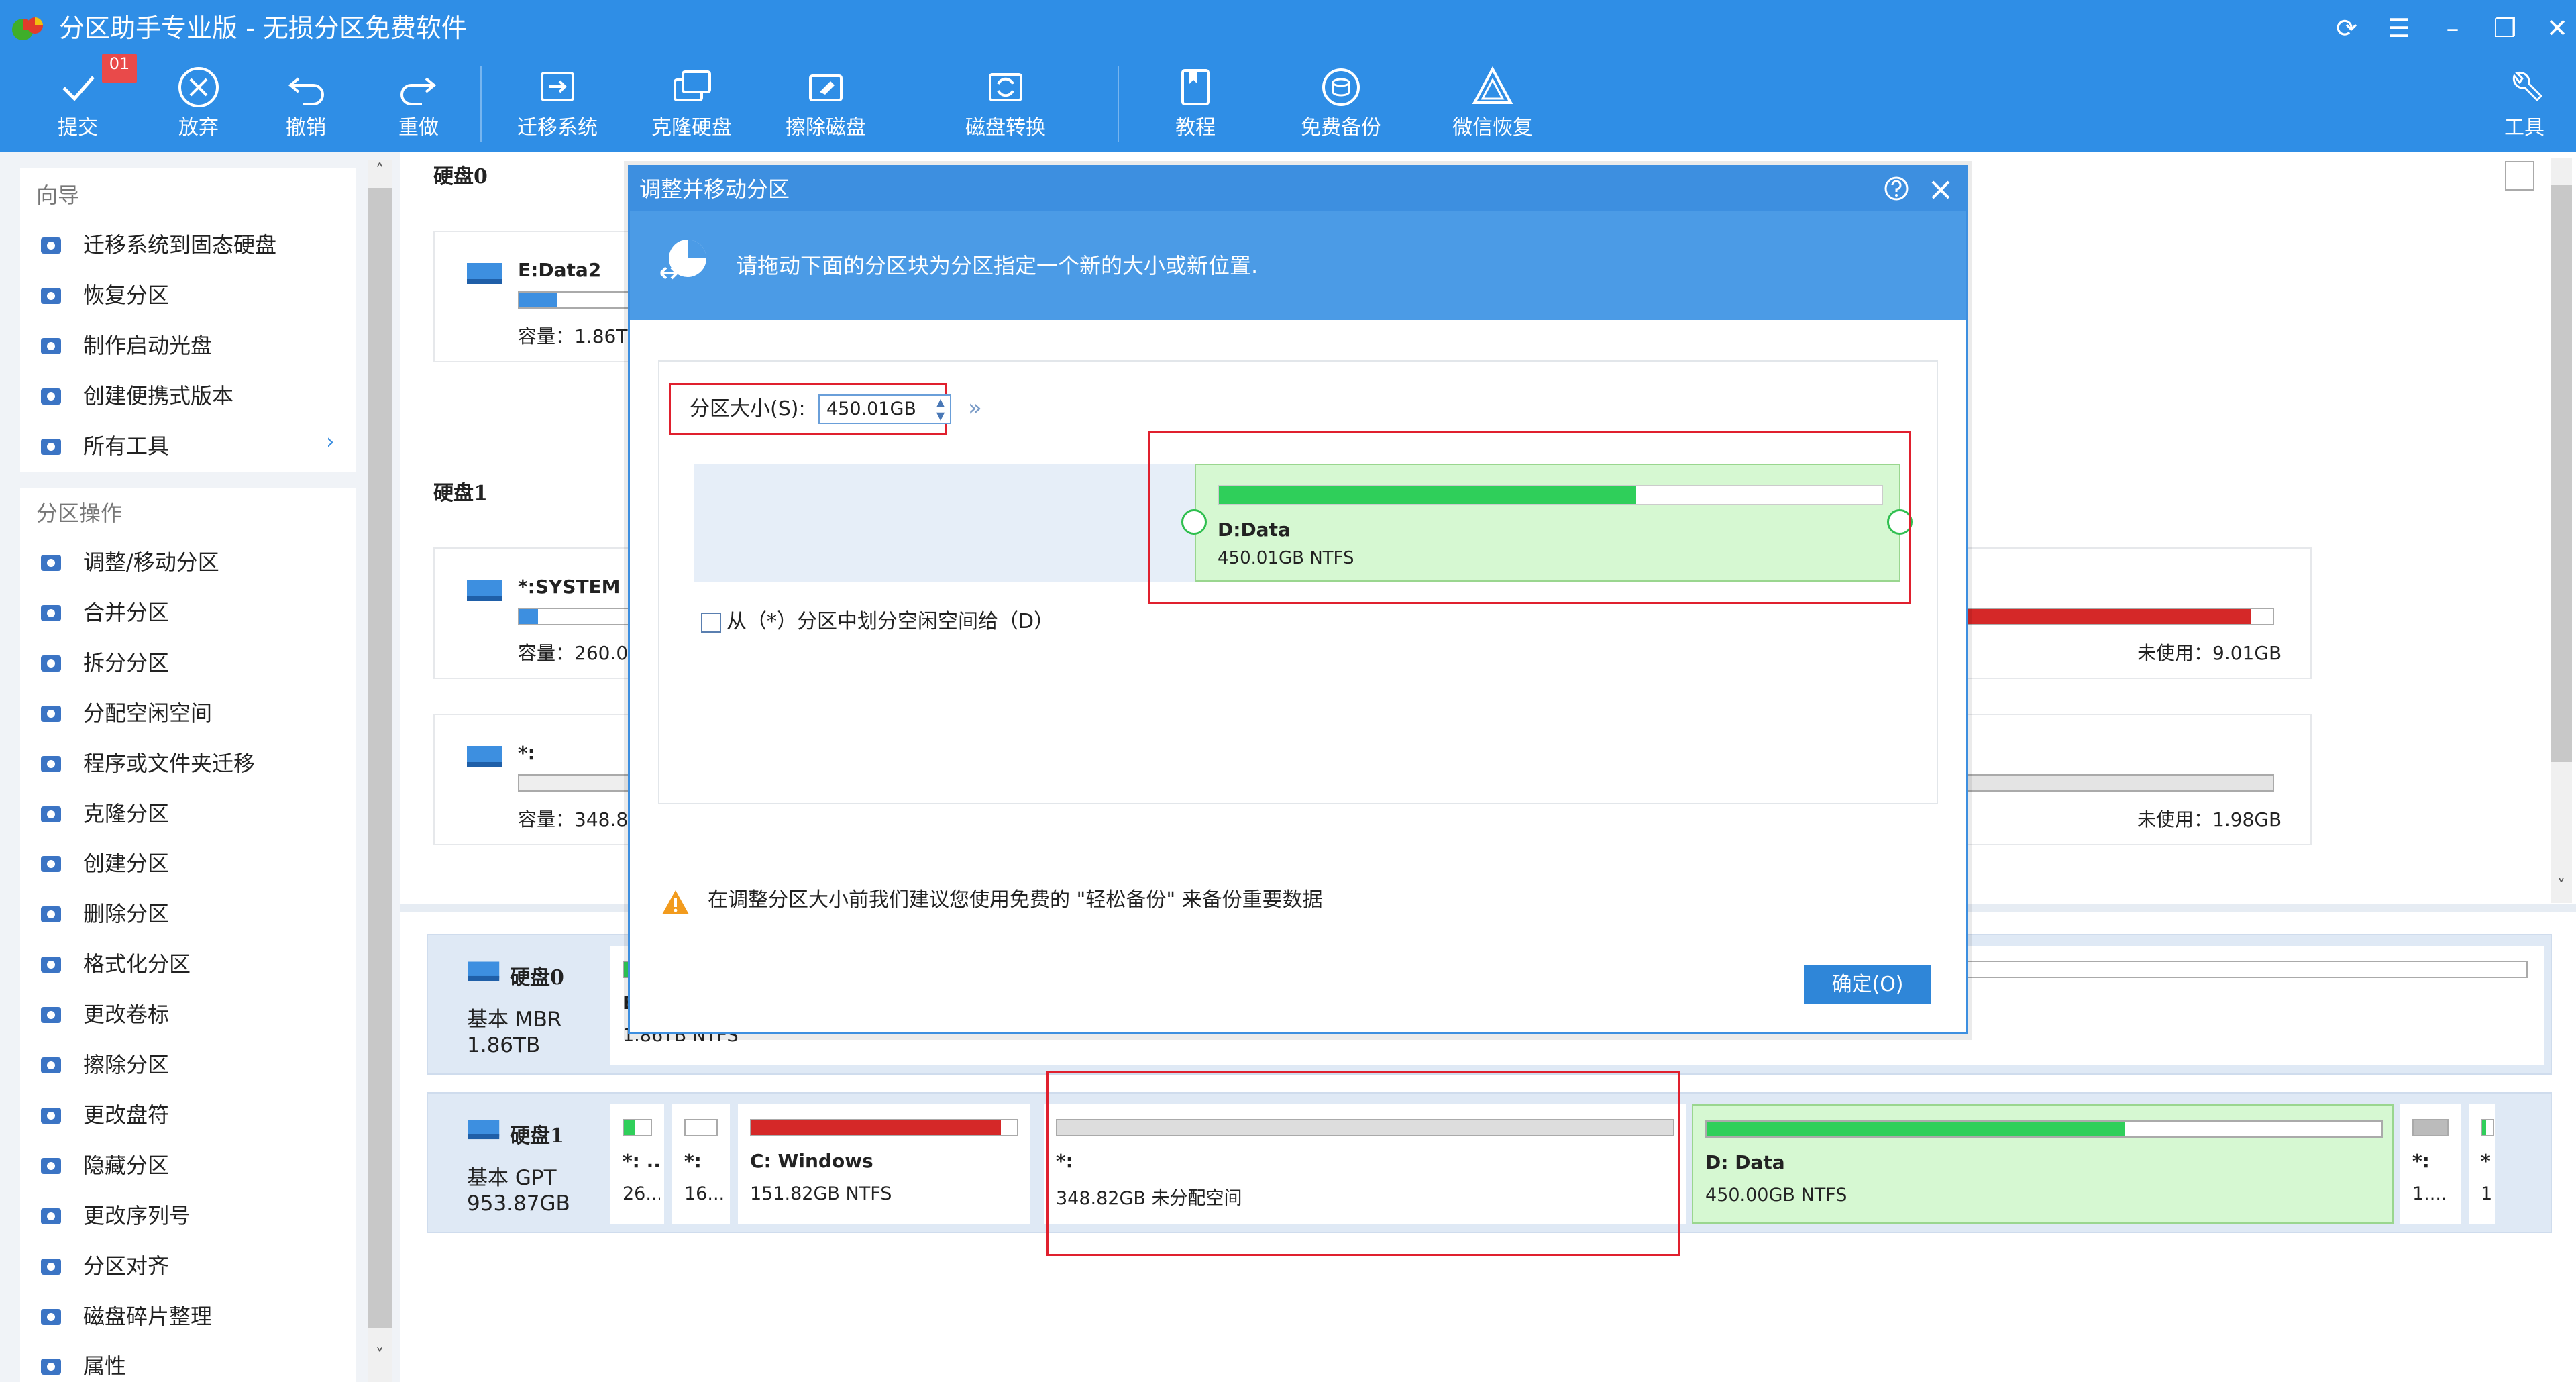  I want to click on disk0-summary: 硬盘0 基本 MBR 1.86TB, so click(515, 1005).